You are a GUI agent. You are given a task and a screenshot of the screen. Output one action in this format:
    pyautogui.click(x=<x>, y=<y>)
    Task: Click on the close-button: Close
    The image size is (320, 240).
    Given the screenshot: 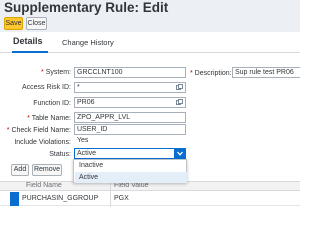 What is the action you would take?
    pyautogui.click(x=36, y=23)
    